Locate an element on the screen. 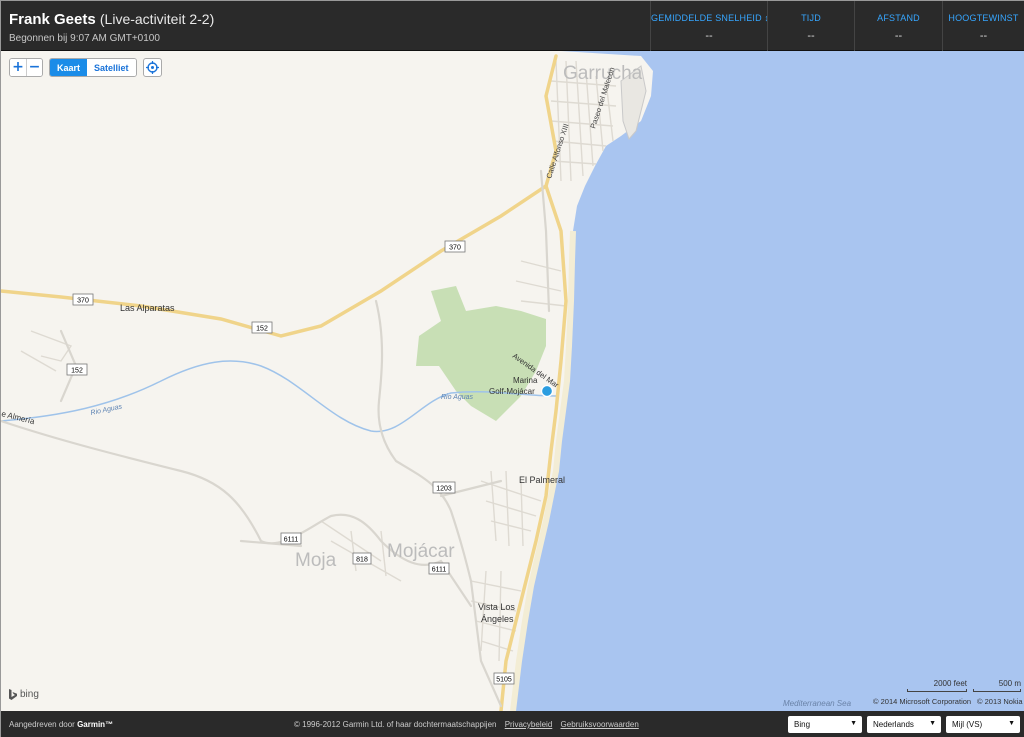  scale-meters-bar is located at coordinates (997, 690).